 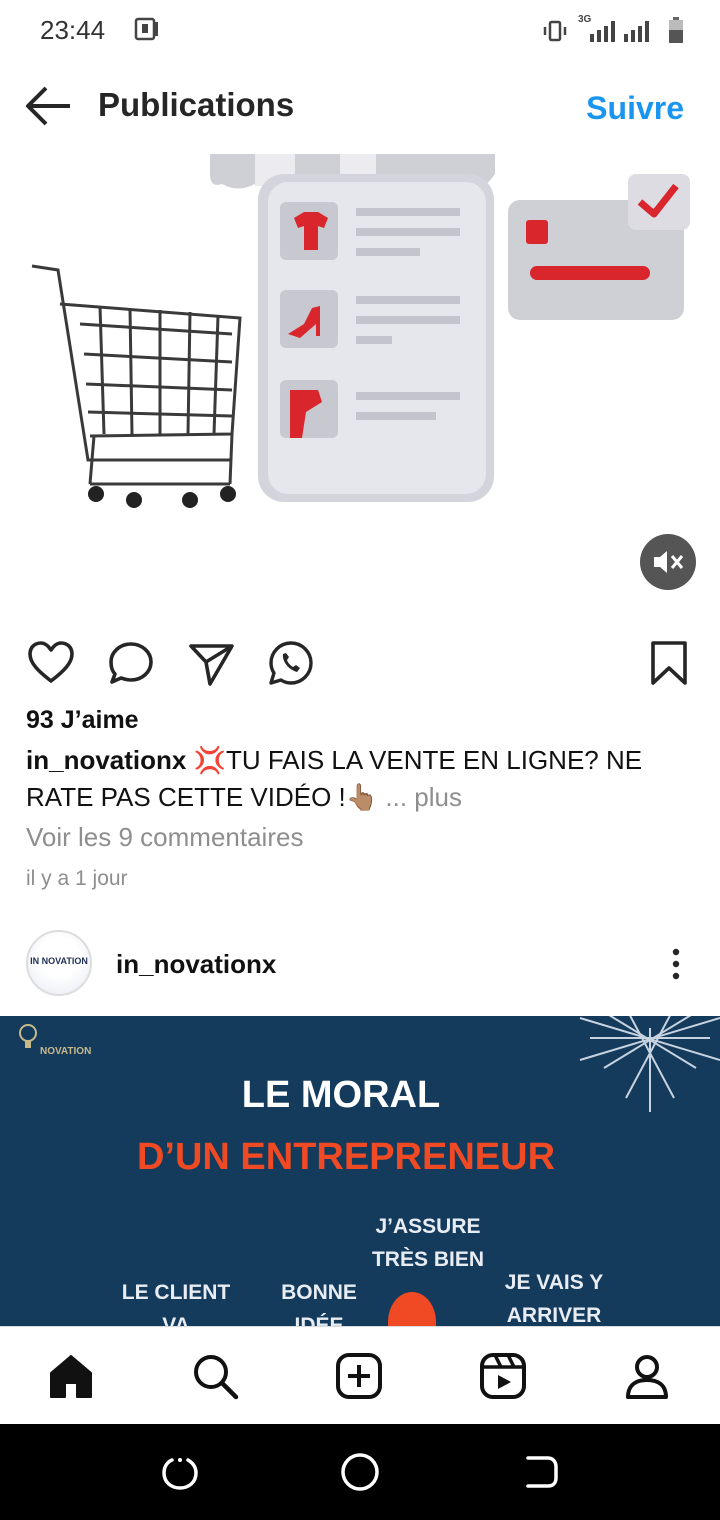 What do you see at coordinates (618, 29) in the screenshot?
I see `signal-icon: 3G` at bounding box center [618, 29].